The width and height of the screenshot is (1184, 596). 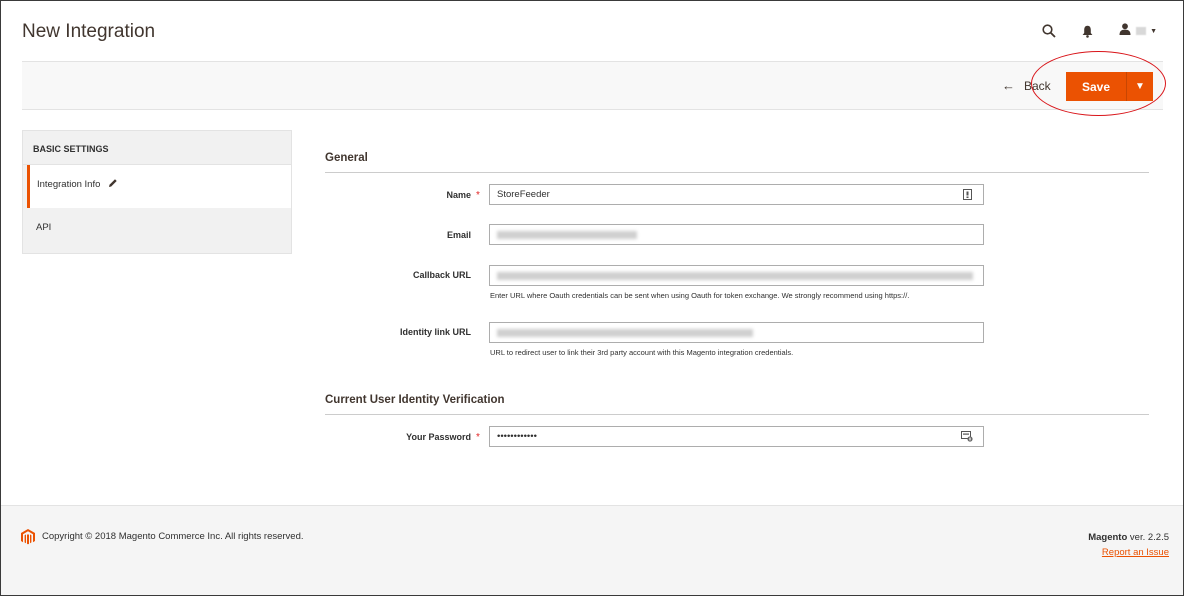 I want to click on section-title-verification: Current User Identity Verification, so click(x=415, y=400).